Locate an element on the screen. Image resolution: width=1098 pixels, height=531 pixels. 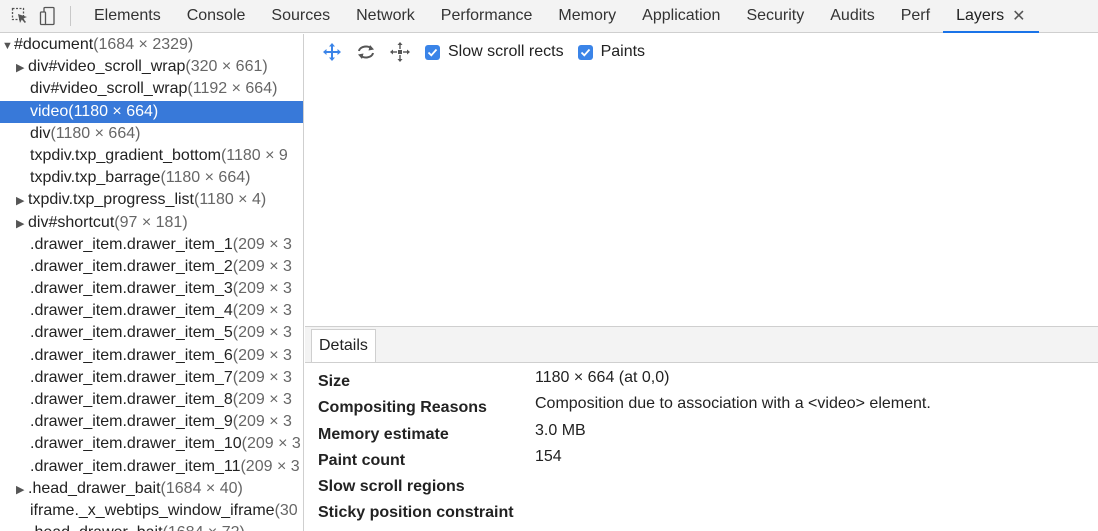
toolbar-icons is located at coordinates (40, 16).